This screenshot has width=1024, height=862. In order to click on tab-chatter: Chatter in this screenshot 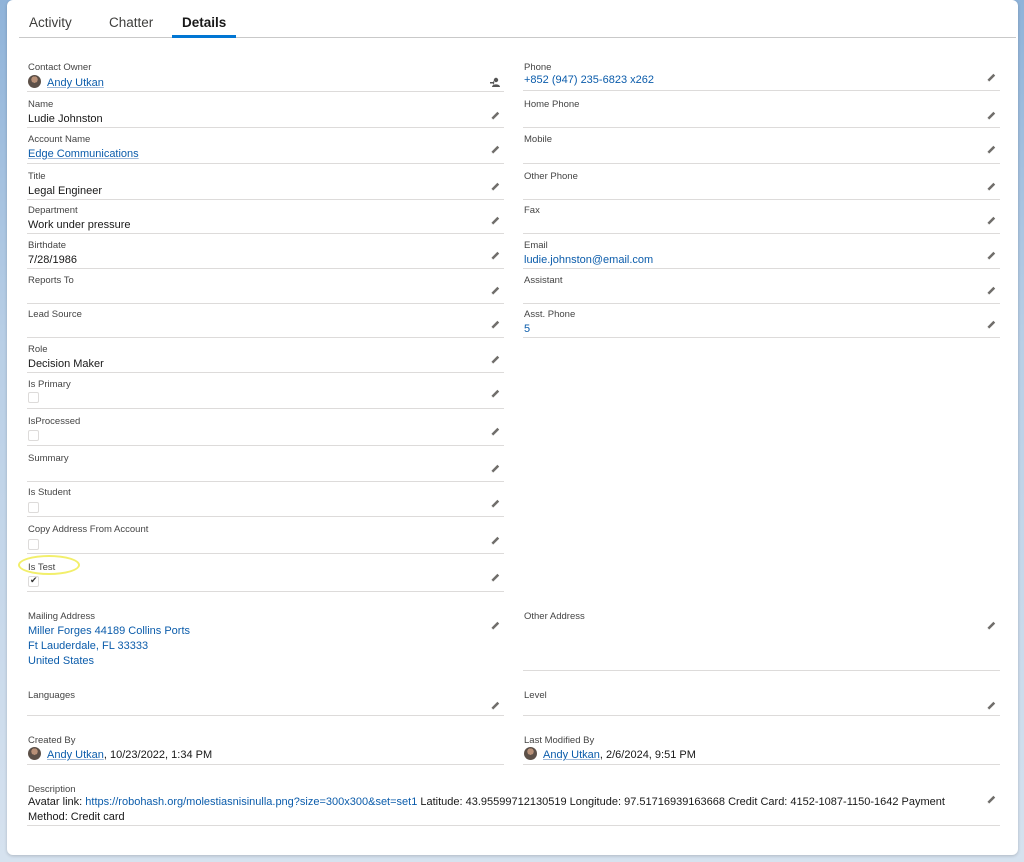, I will do `click(131, 19)`.